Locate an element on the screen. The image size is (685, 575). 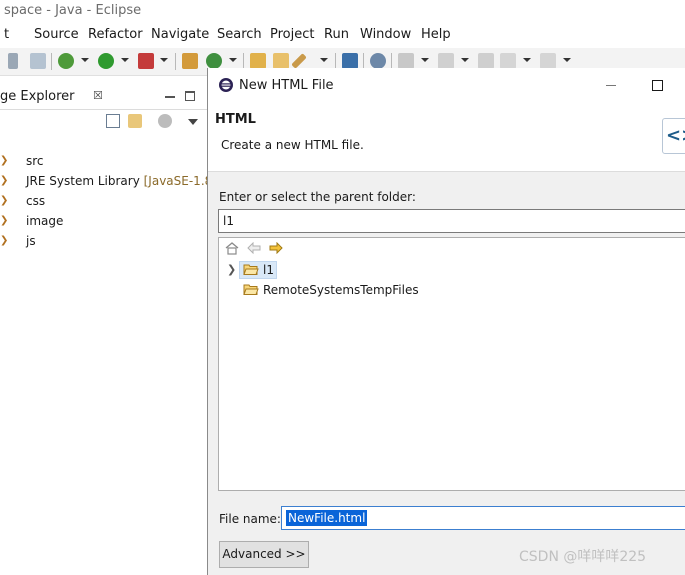
chevron-right-icon: ❯ is located at coordinates (231, 269).